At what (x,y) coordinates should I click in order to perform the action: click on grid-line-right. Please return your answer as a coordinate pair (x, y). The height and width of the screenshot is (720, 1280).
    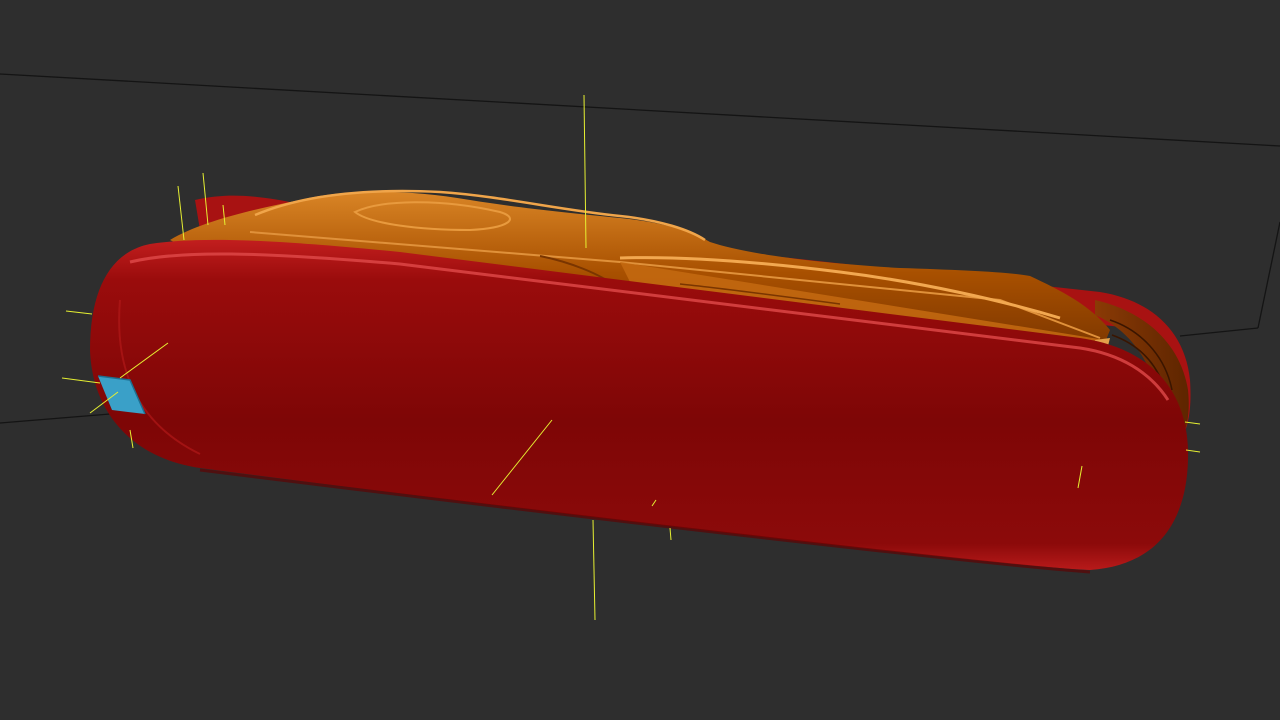
    Looking at the image, I should click on (1219, 332).